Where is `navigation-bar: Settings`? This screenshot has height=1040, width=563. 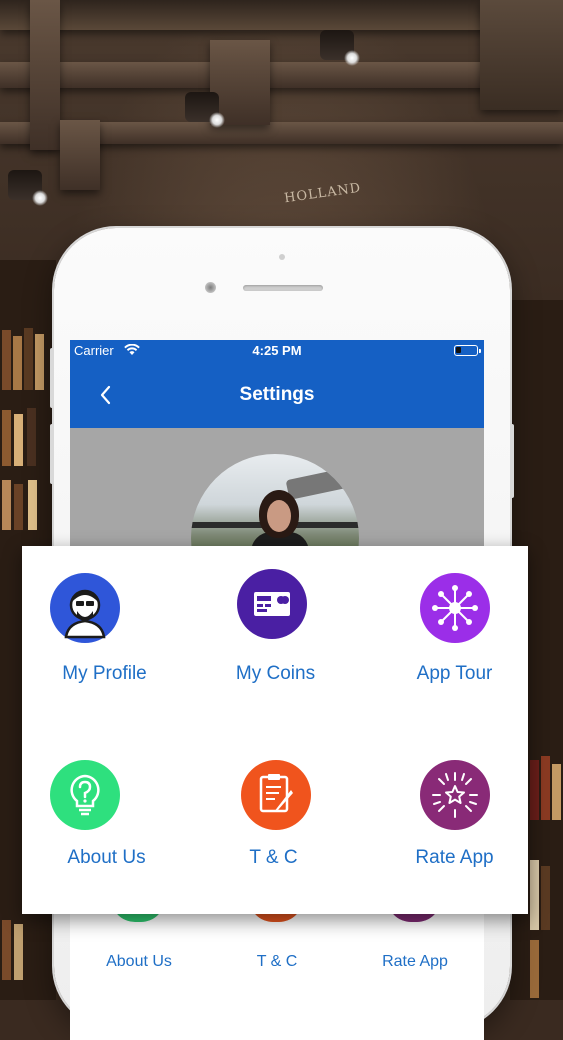
navigation-bar: Settings is located at coordinates (277, 395).